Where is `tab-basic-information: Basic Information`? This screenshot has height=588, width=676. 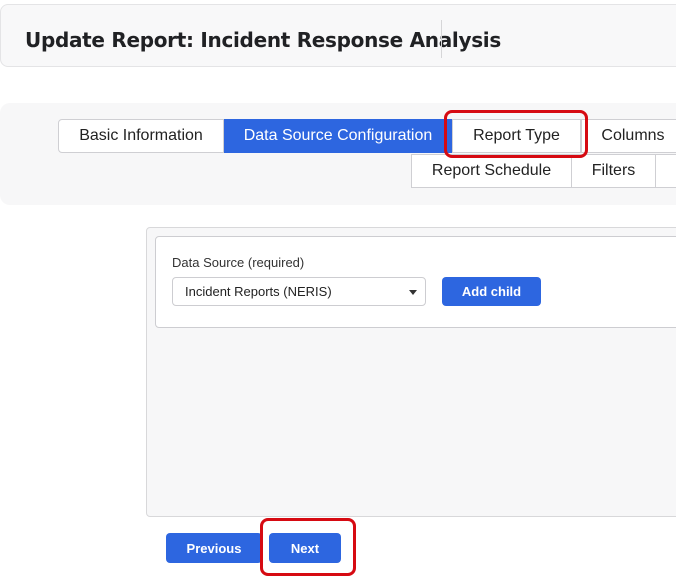
tab-basic-information: Basic Information is located at coordinates (141, 136).